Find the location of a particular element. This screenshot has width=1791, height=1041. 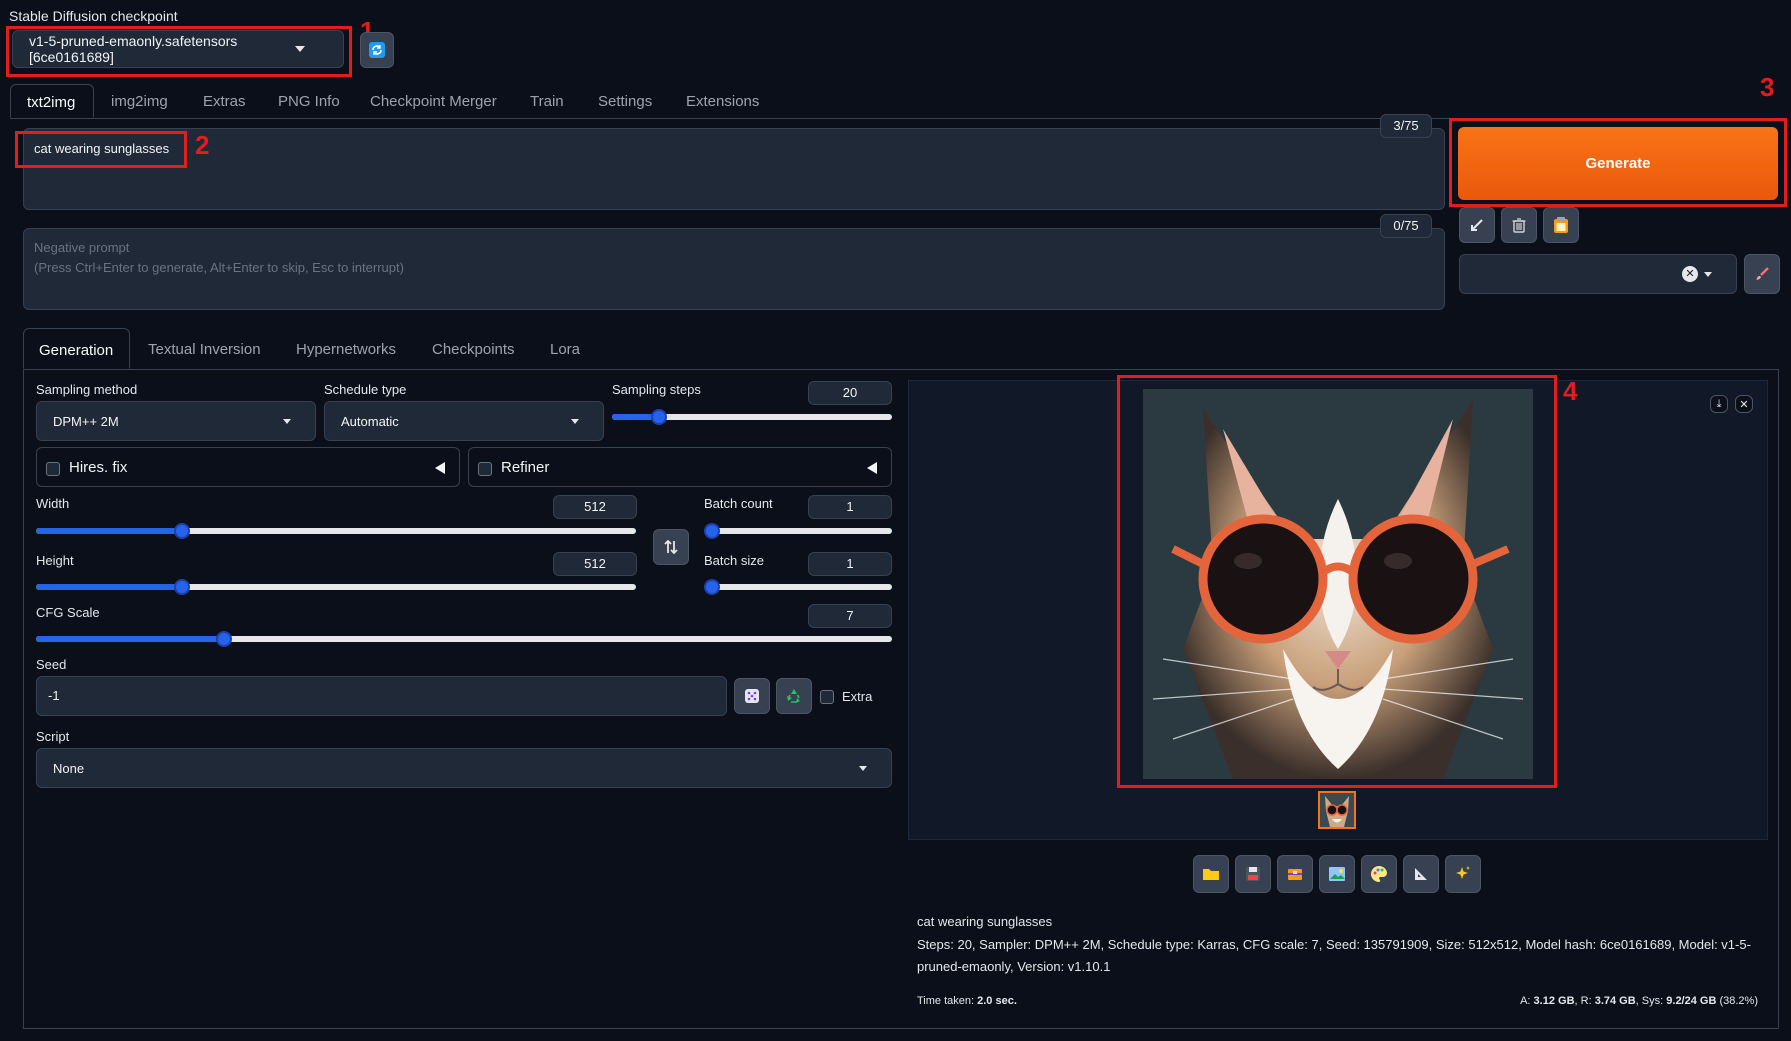

zip-button is located at coordinates (1295, 874).